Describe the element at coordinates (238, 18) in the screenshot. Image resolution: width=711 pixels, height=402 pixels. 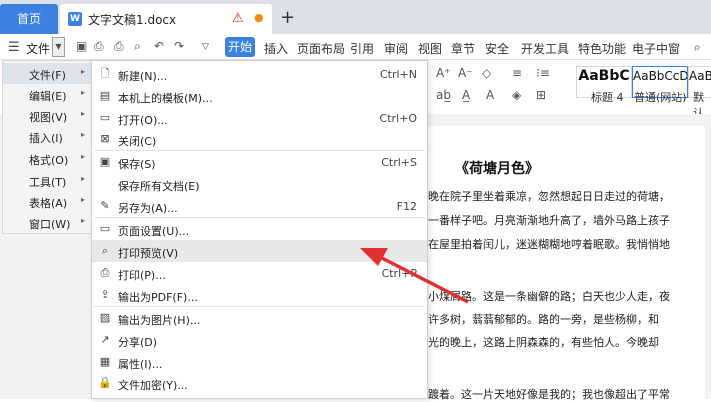
I see `warning-icon: ⚠` at that location.